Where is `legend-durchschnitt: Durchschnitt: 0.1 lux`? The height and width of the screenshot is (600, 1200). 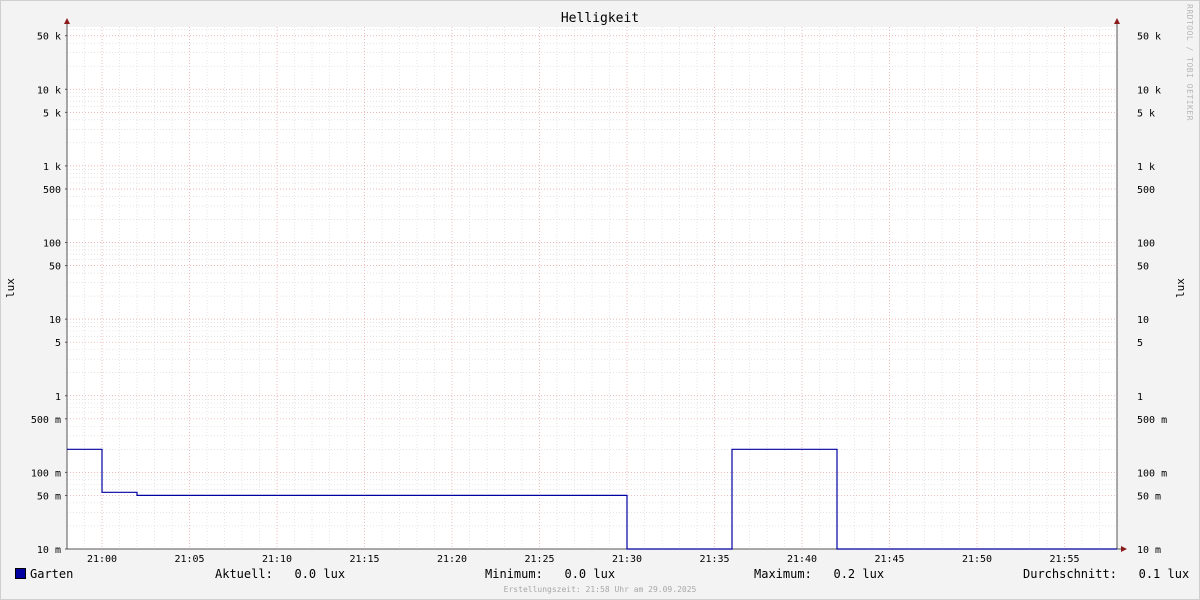
legend-durchschnitt: Durchschnitt: 0.1 lux is located at coordinates (1106, 575).